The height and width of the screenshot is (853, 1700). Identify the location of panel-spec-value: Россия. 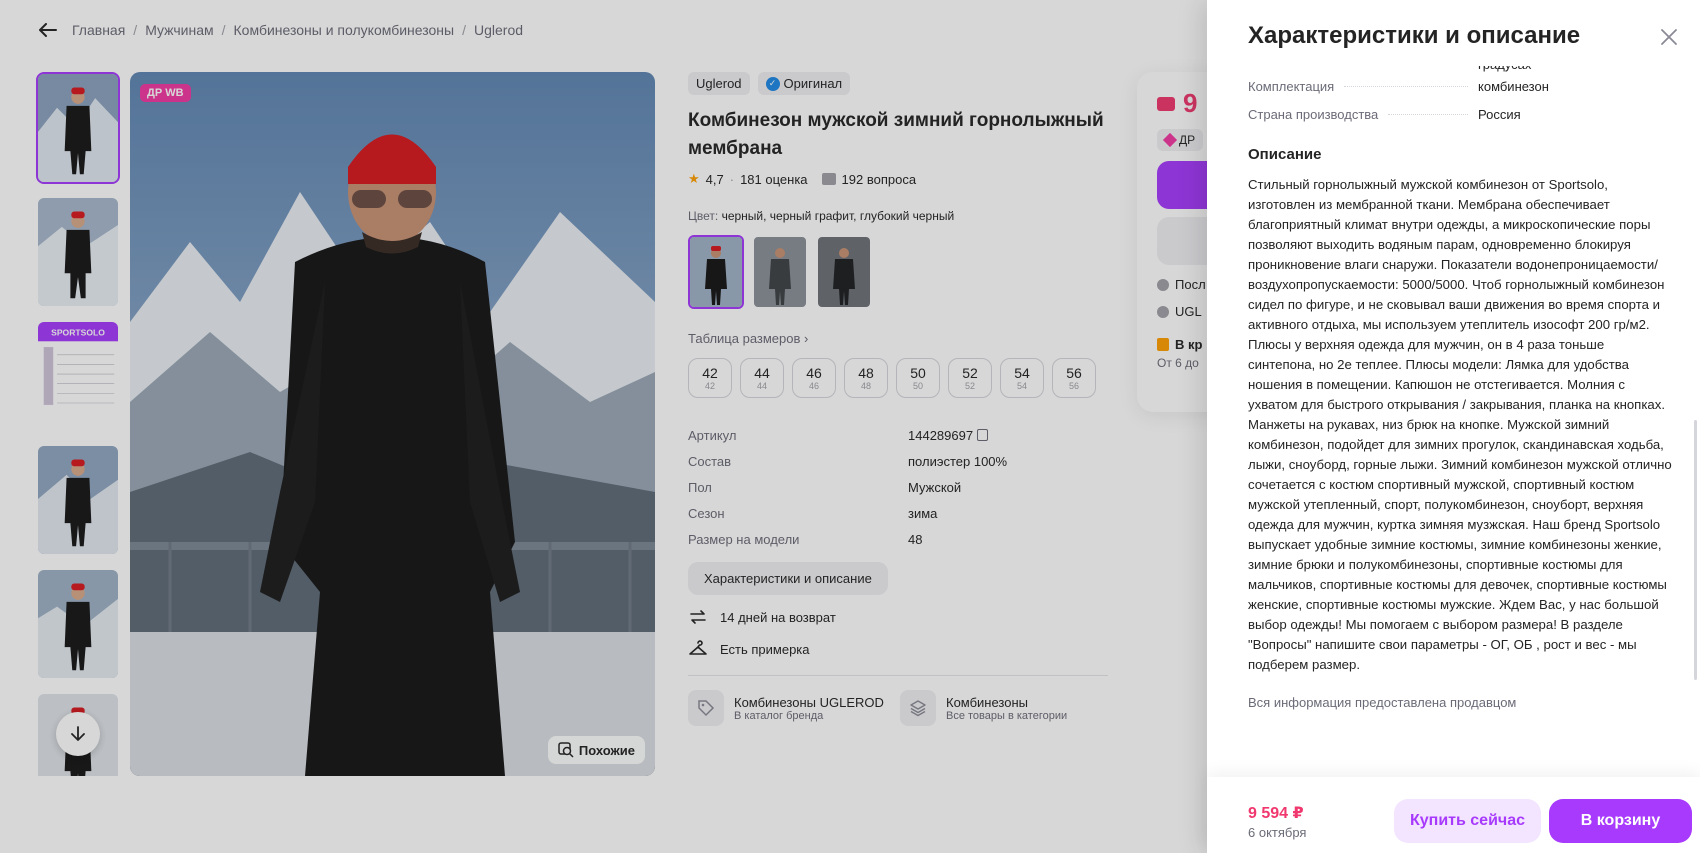
(1499, 114).